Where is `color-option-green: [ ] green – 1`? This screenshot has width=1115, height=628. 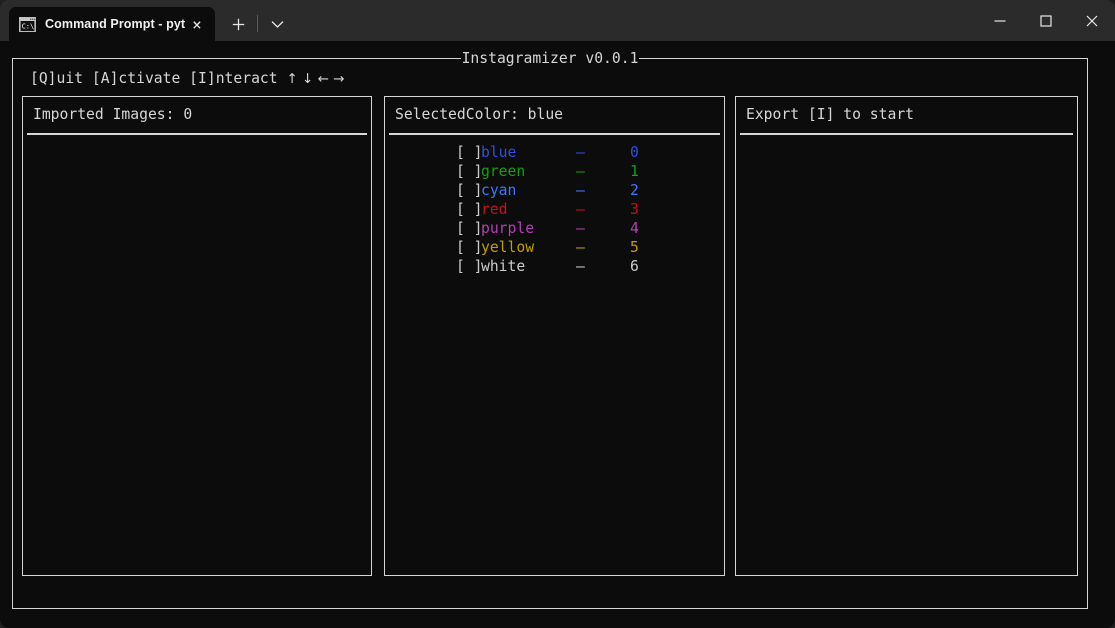
color-option-green: [ ] green – 1 is located at coordinates (554, 171).